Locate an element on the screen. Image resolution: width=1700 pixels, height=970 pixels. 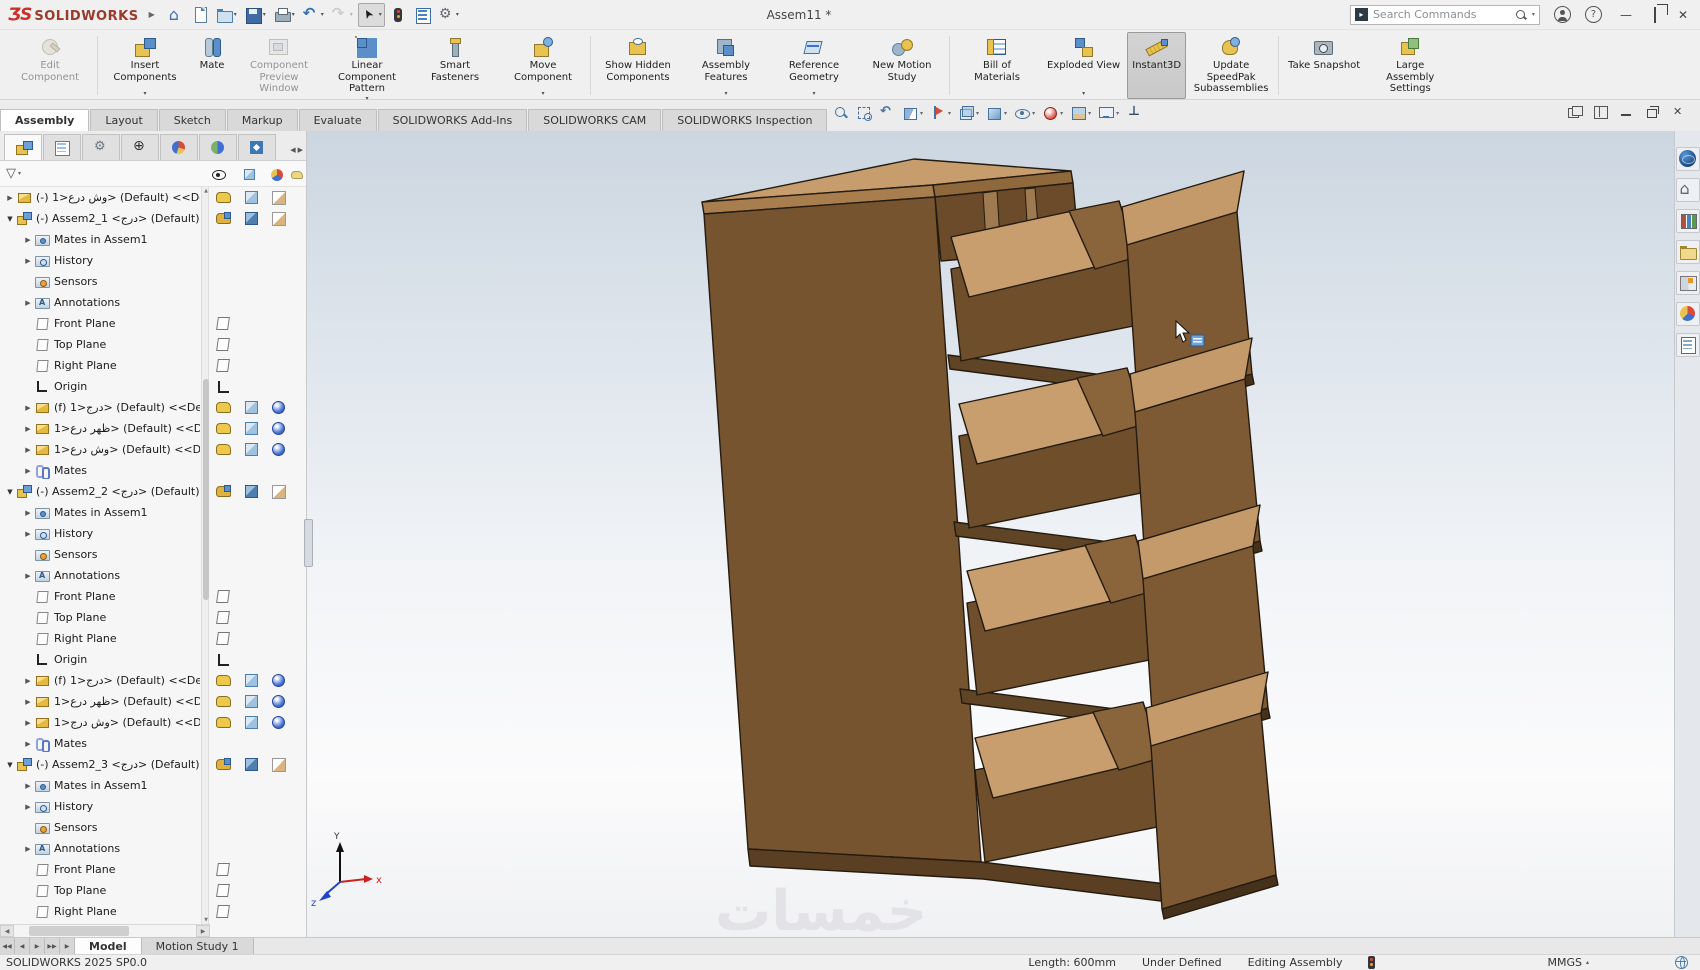
command-tab: Sketch is located at coordinates (192, 120).